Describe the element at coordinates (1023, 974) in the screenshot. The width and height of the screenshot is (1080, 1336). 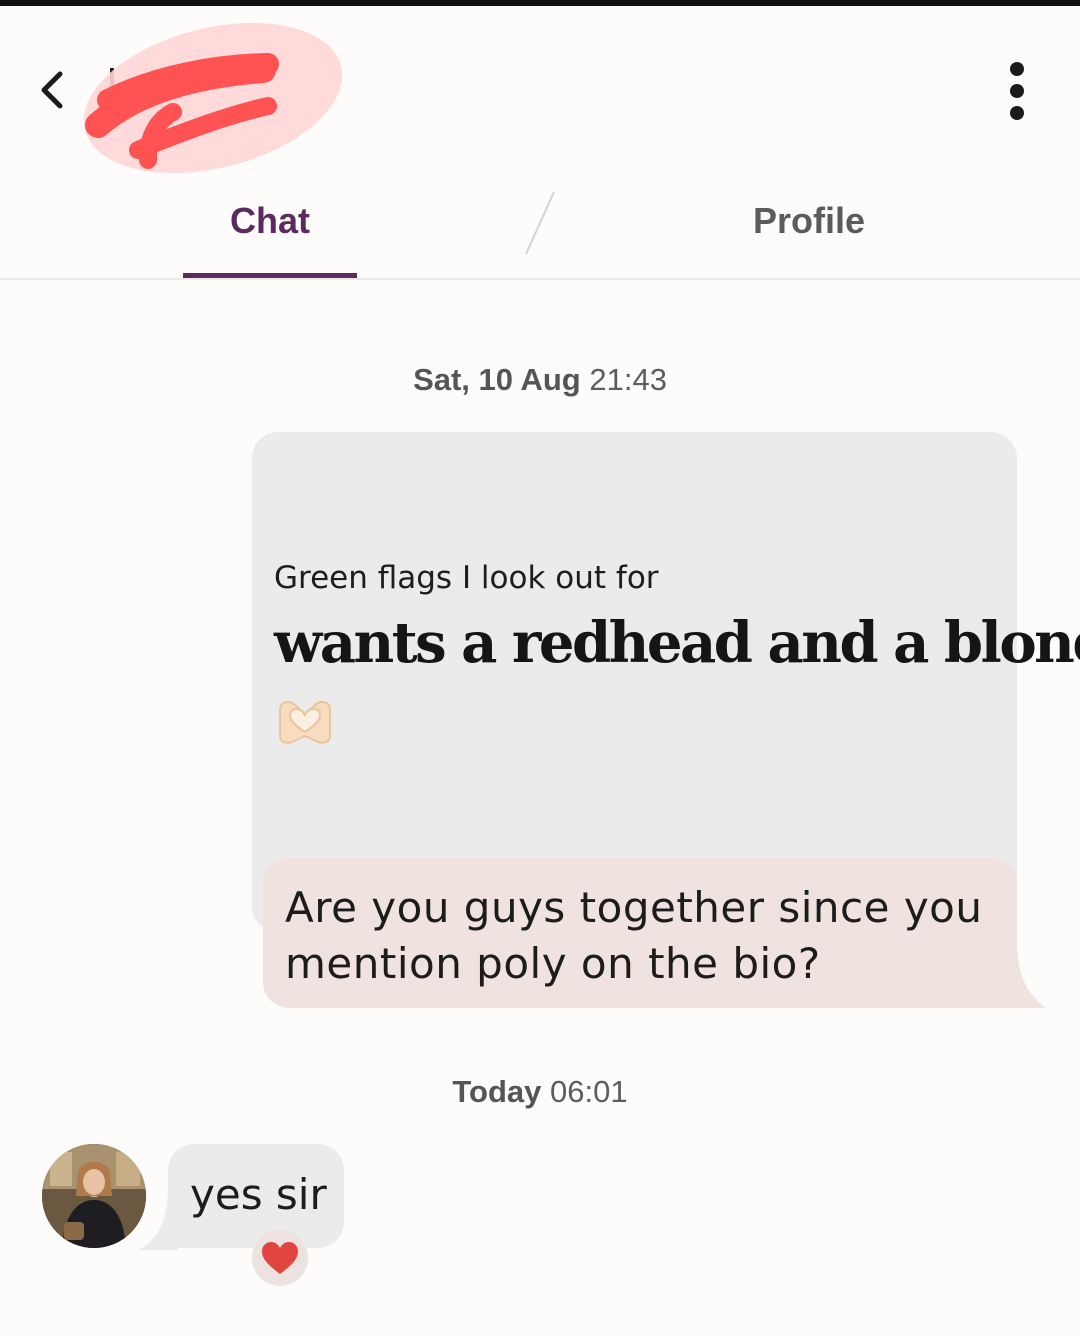
I see `outgoing-bubble-tail` at that location.